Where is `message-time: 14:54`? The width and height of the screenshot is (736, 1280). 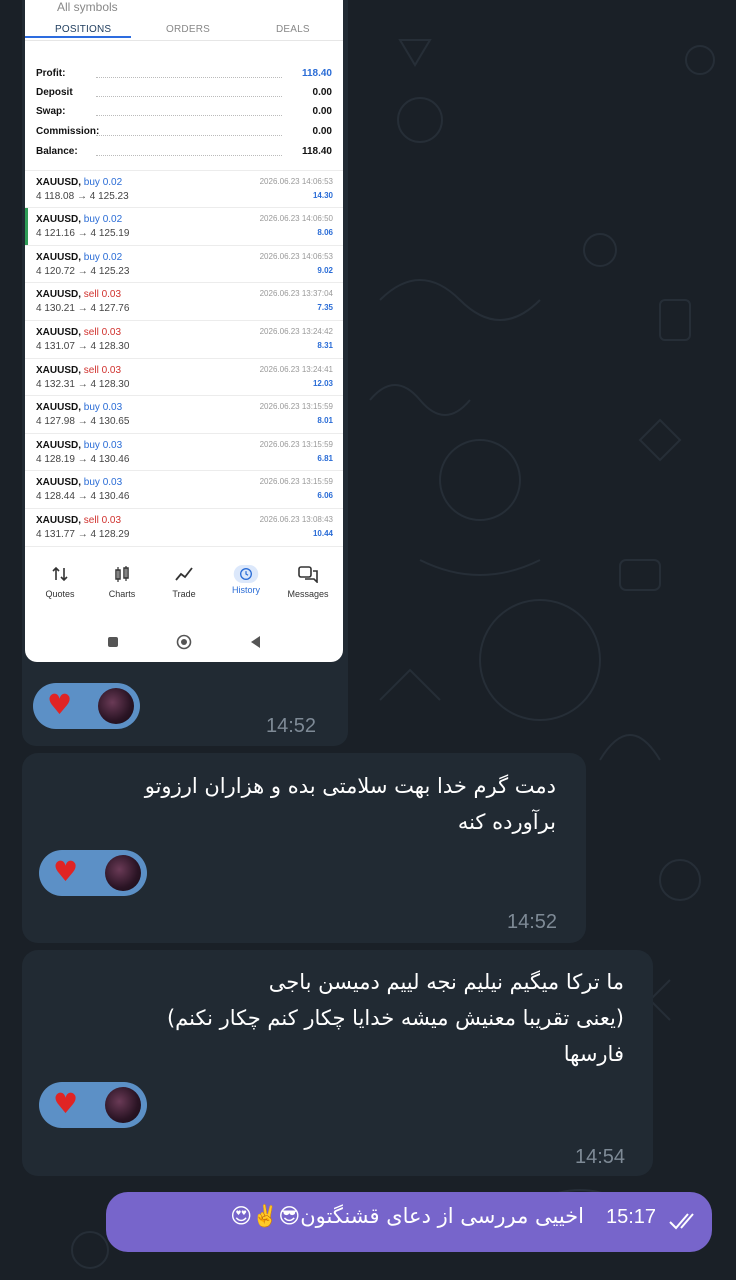
message-time: 14:54 is located at coordinates (600, 1157).